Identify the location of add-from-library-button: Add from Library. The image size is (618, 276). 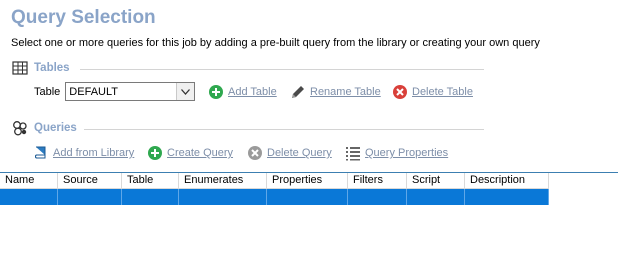
(83, 153).